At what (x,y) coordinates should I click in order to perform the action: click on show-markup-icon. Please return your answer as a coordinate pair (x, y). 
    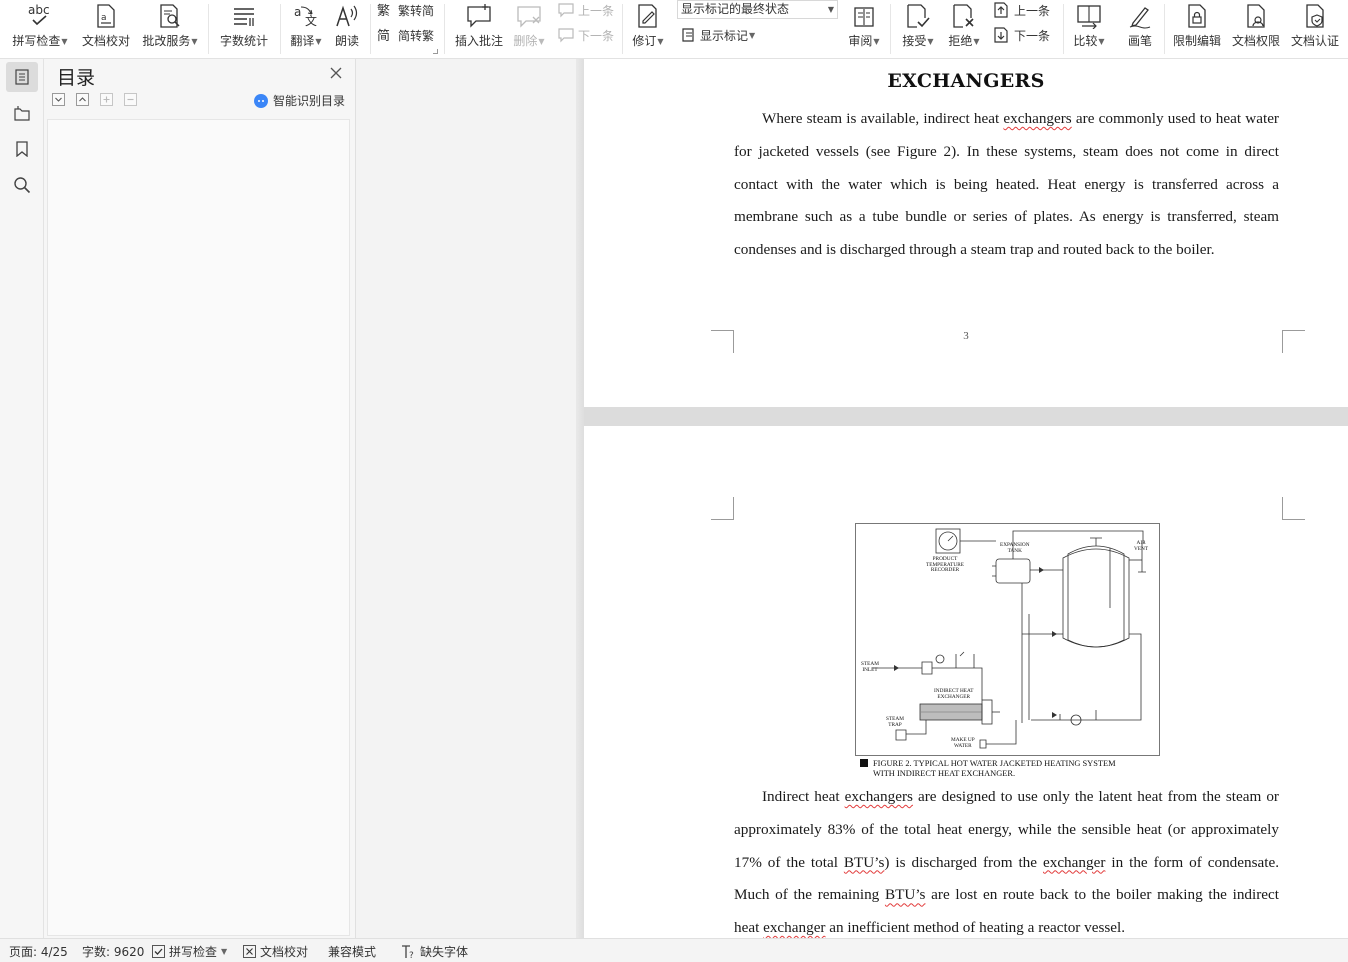
    Looking at the image, I should click on (688, 35).